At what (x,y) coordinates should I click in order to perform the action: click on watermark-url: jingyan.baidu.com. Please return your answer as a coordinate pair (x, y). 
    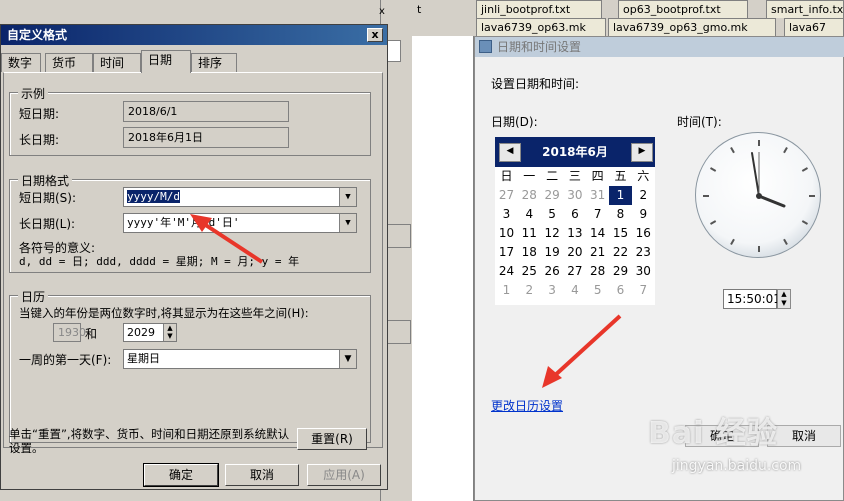
    Looking at the image, I should click on (736, 466).